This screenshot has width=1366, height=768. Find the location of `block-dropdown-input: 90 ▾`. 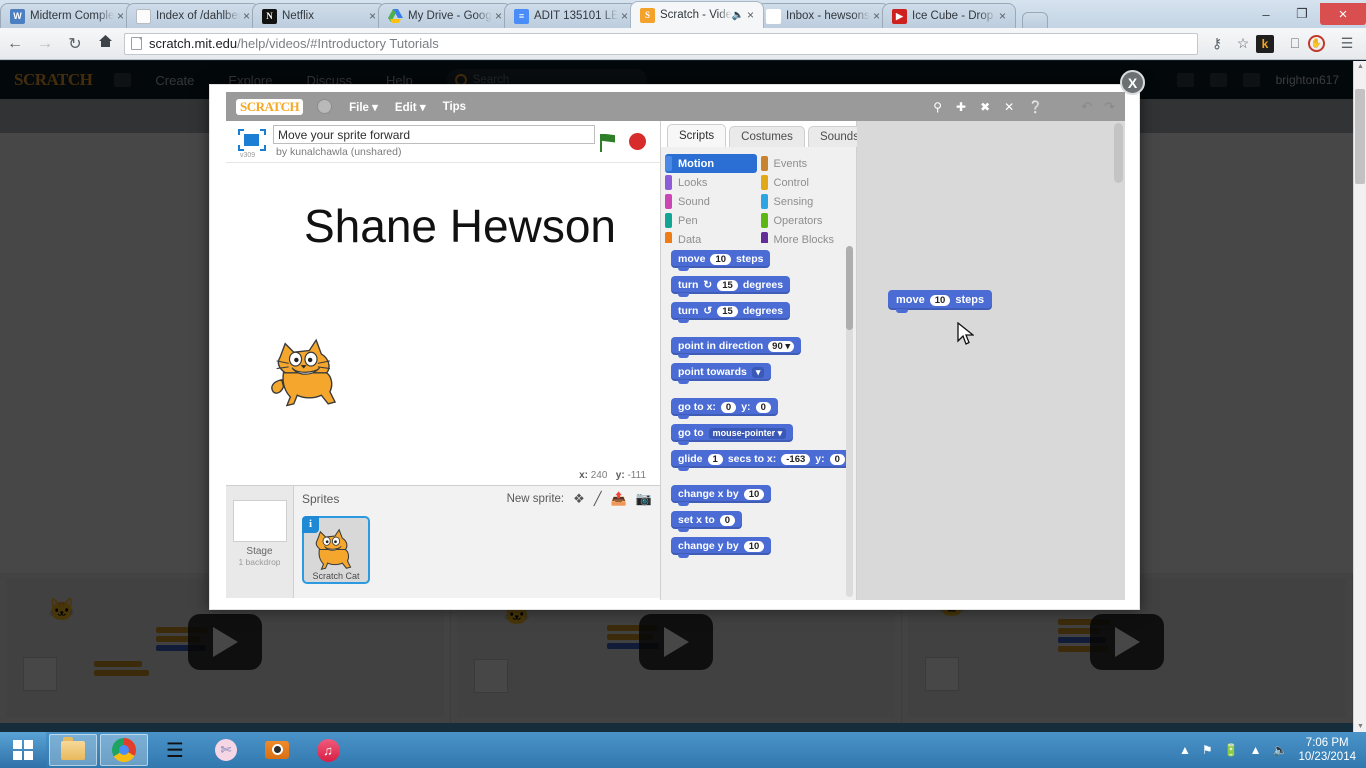

block-dropdown-input: 90 ▾ is located at coordinates (781, 346).